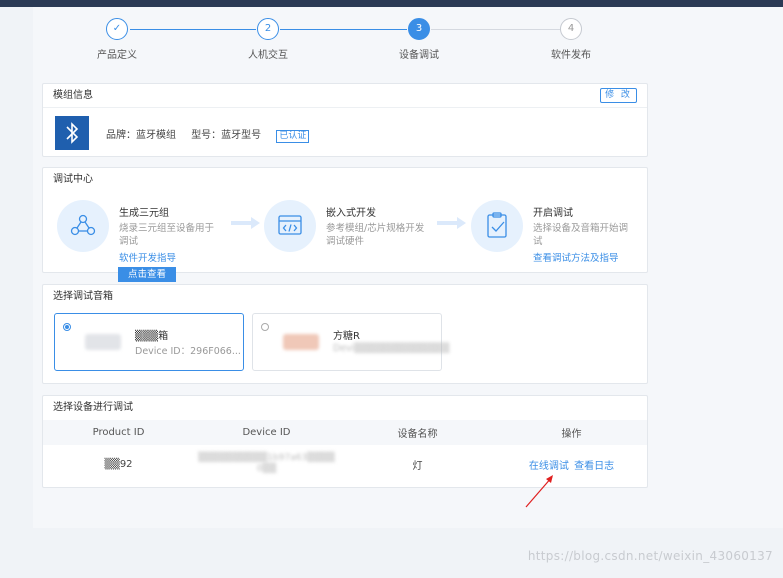  Describe the element at coordinates (152, 336) in the screenshot. I see `speaker-name: ▒▒▒箱` at that location.